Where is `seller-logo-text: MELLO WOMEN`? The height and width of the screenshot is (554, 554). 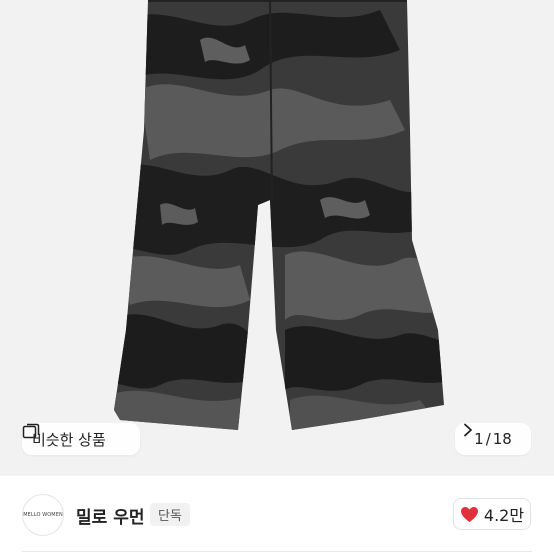 seller-logo-text: MELLO WOMEN is located at coordinates (43, 515).